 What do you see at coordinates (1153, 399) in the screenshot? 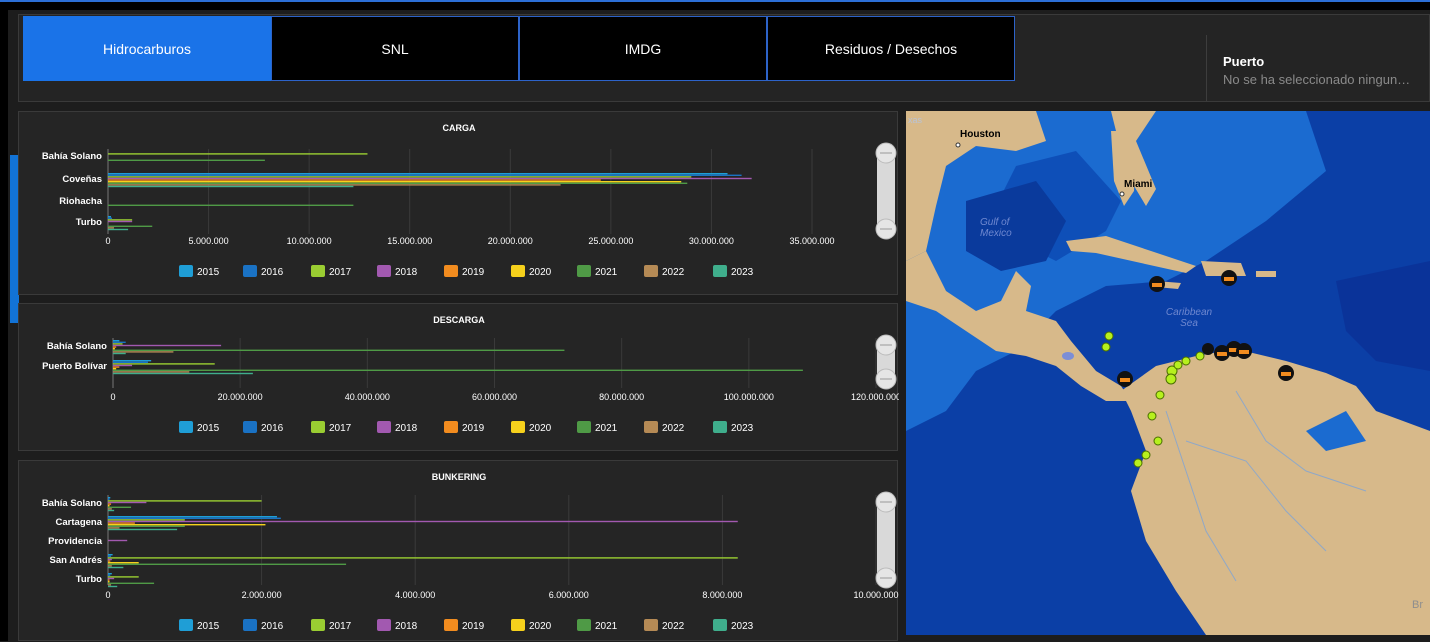
I see `station-marker-icon` at bounding box center [1153, 399].